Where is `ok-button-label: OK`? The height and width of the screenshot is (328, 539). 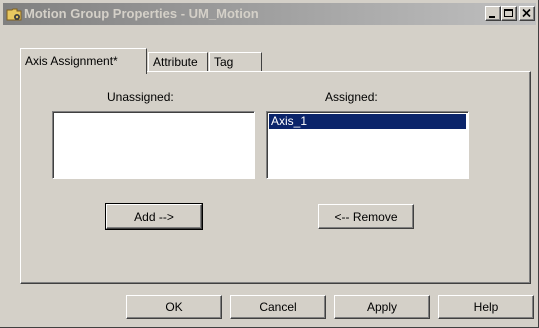
ok-button-label: OK is located at coordinates (174, 307).